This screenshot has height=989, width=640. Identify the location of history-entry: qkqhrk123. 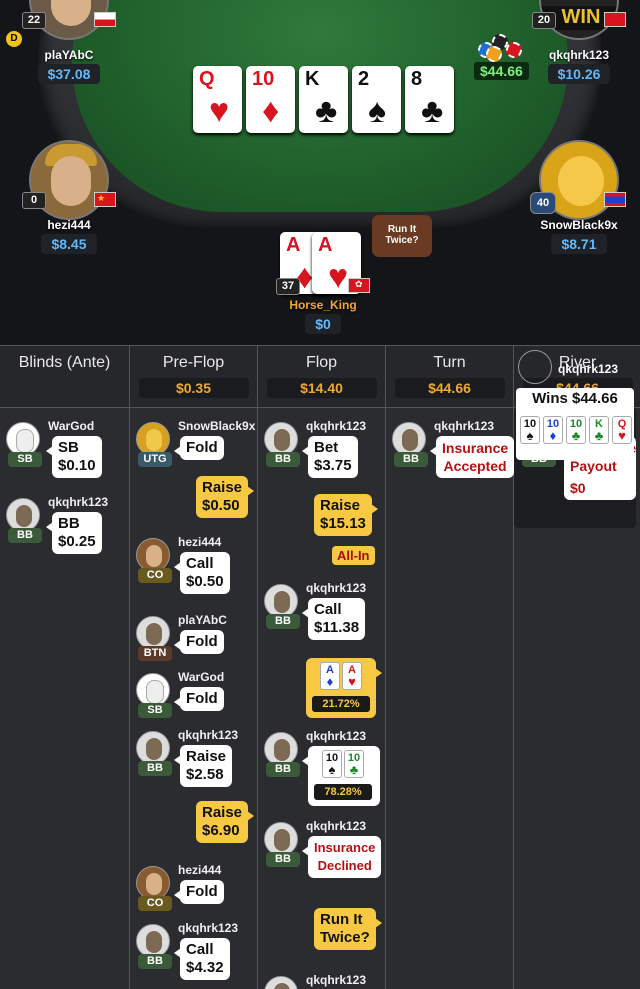
(324, 981).